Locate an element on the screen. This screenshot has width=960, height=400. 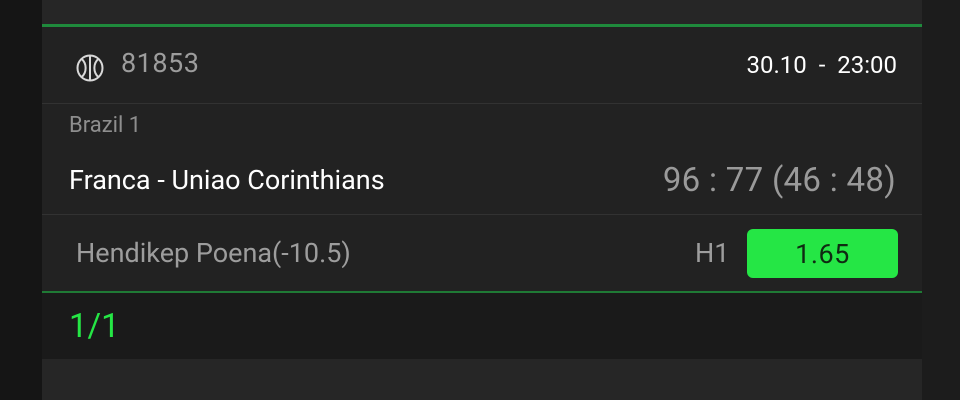
right-backdrop is located at coordinates (941, 200).